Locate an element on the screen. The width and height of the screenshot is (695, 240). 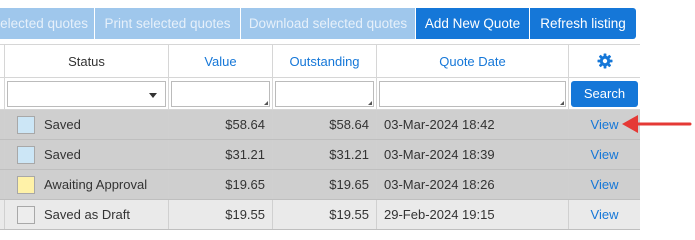
value-cell: $19.65 is located at coordinates (221, 184).